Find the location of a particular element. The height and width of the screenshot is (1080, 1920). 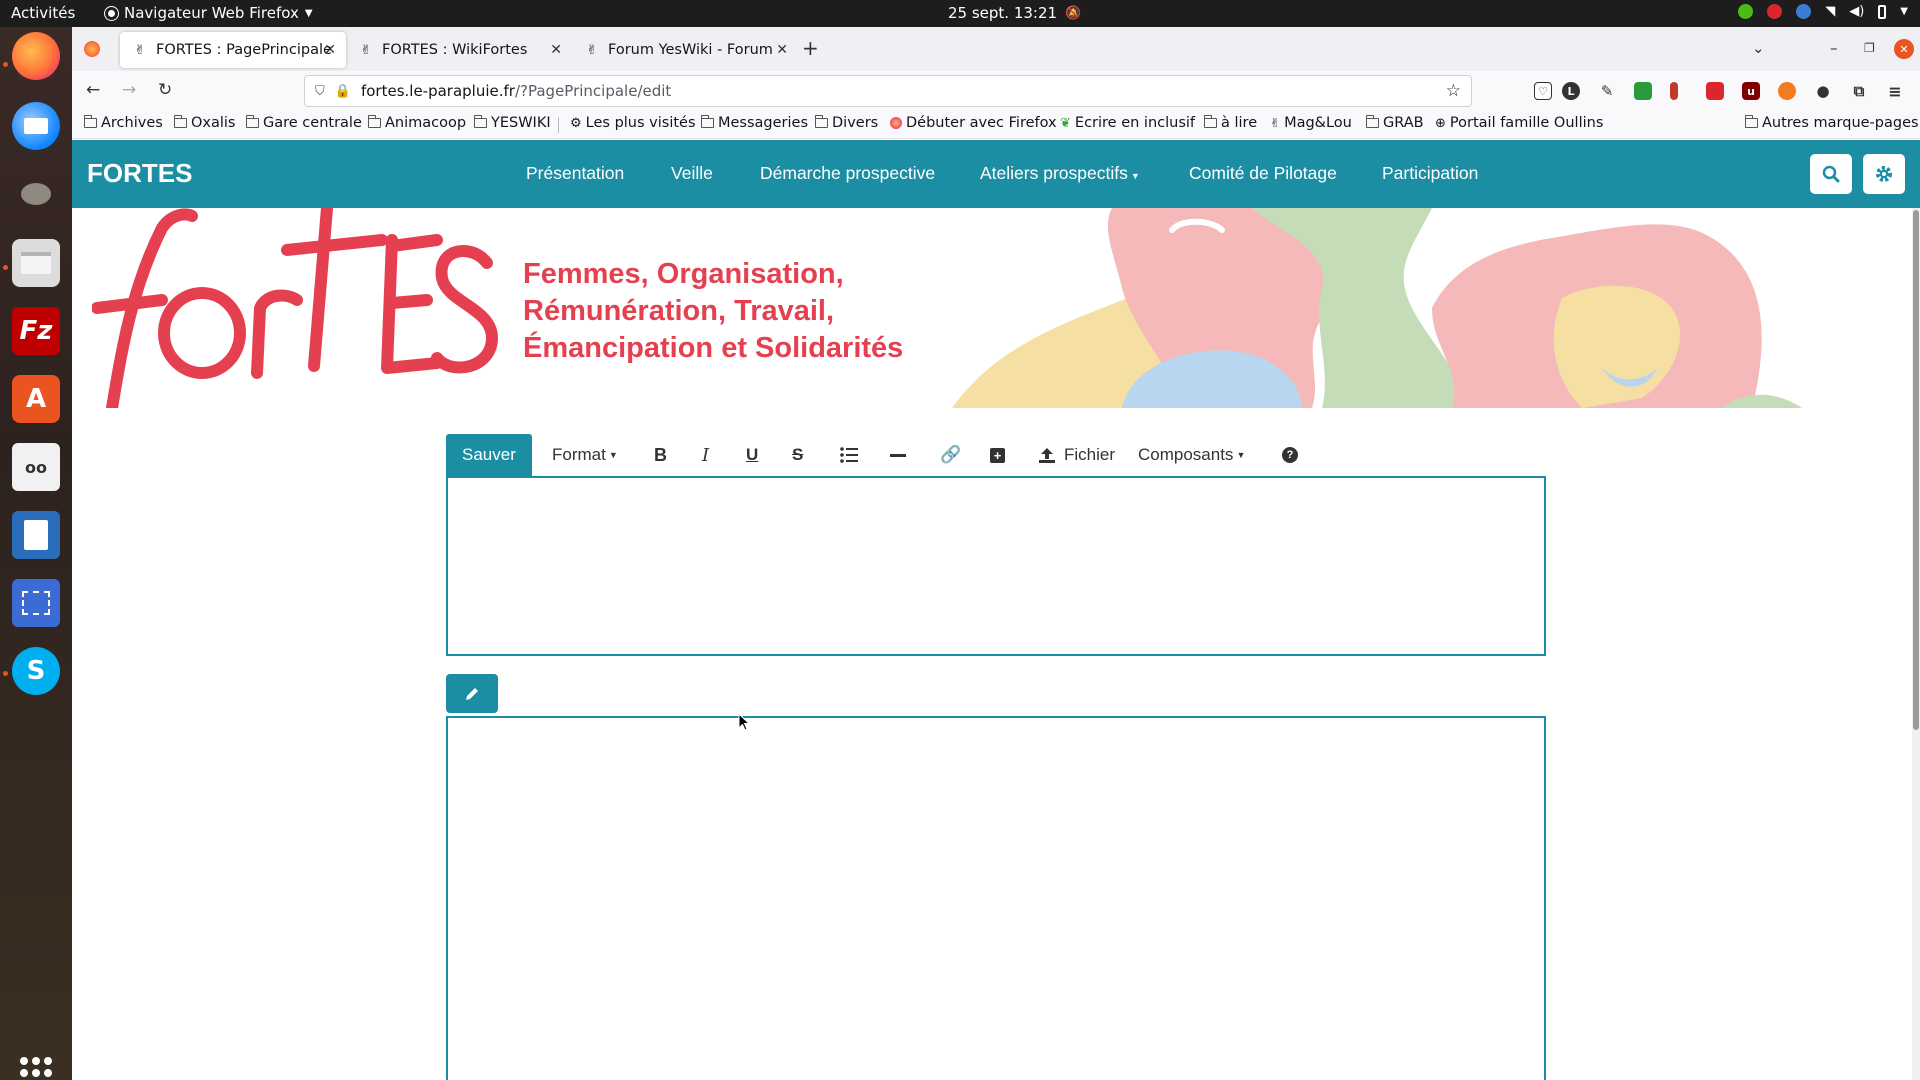

hamburger-menu-icon: ≡ is located at coordinates (1895, 91).